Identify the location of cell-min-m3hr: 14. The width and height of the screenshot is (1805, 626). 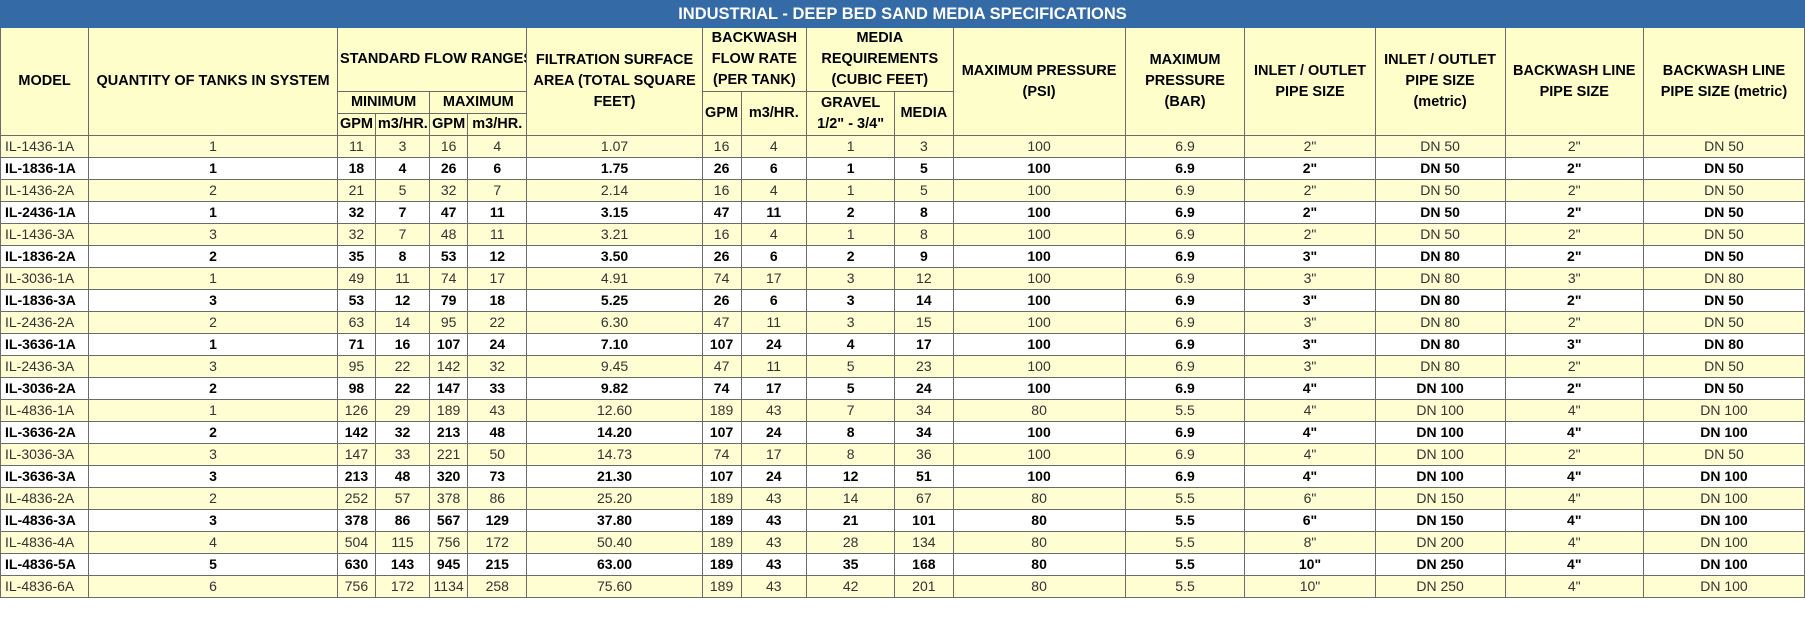
(402, 322).